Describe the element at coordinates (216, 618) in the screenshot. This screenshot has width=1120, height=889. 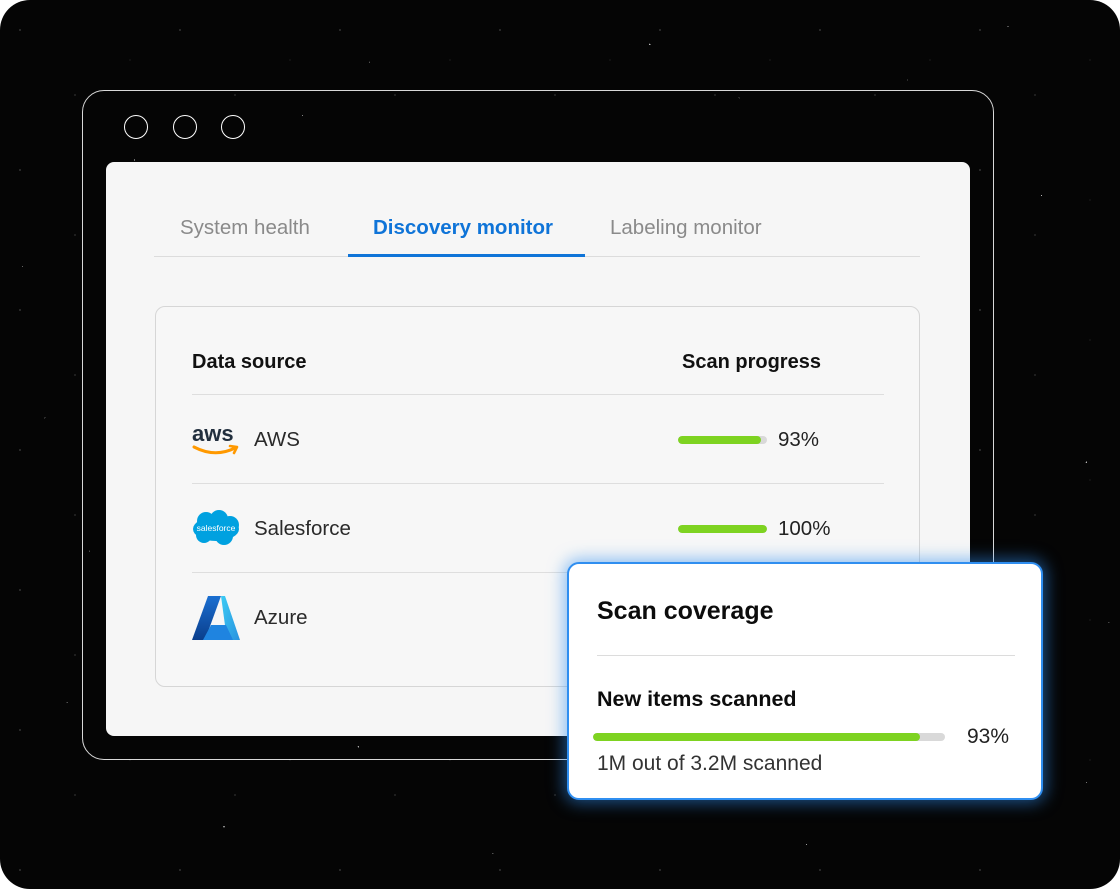
I see `azure-logo-icon` at that location.